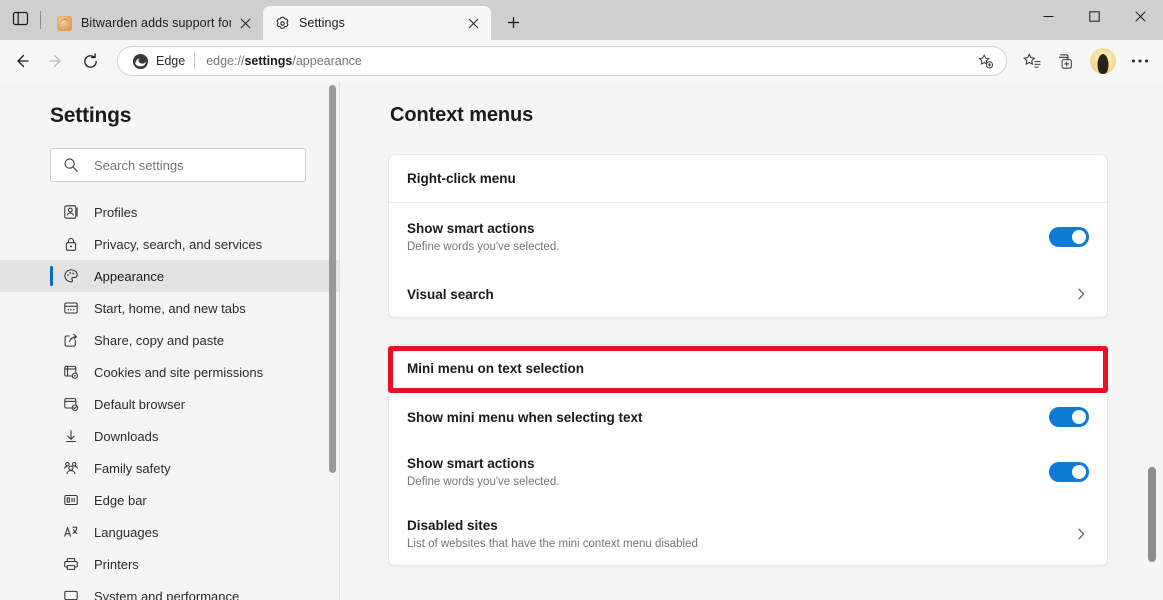 This screenshot has width=1163, height=600. Describe the element at coordinates (1069, 417) in the screenshot. I see `toggle-show-mini-menu` at that location.